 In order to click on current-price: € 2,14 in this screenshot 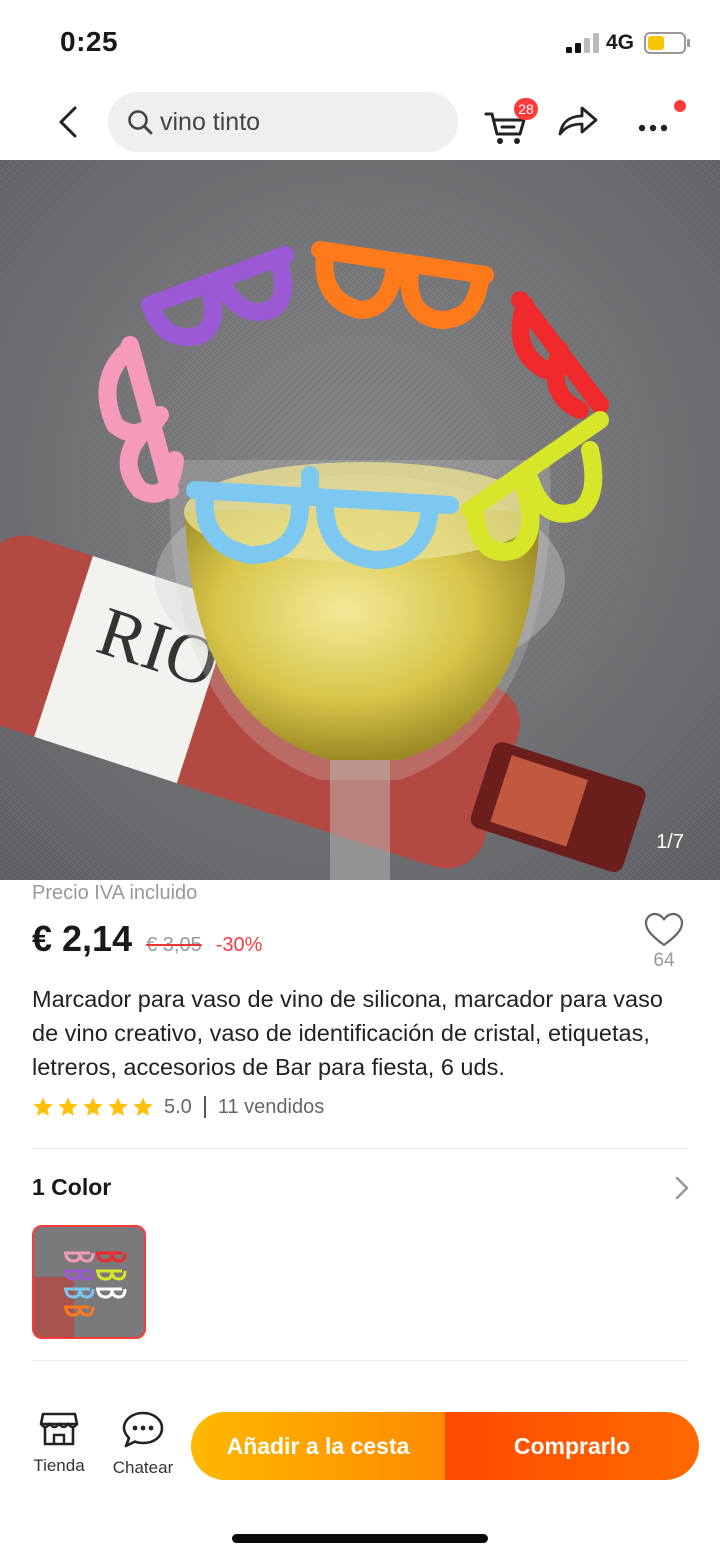, I will do `click(82, 938)`.